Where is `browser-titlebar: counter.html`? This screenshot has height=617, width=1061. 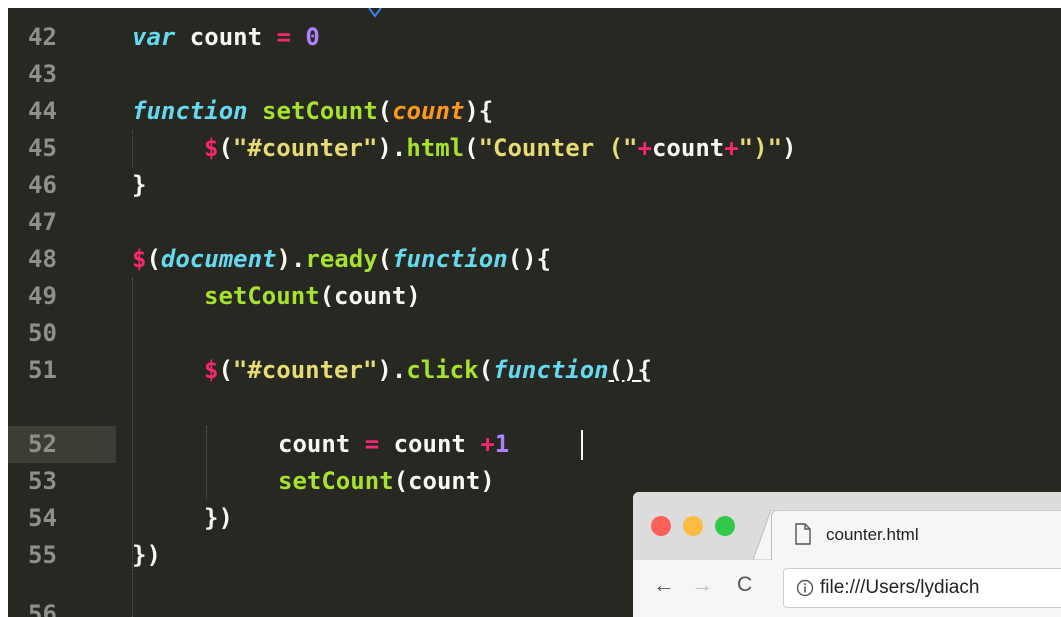
browser-titlebar: counter.html is located at coordinates (847, 526).